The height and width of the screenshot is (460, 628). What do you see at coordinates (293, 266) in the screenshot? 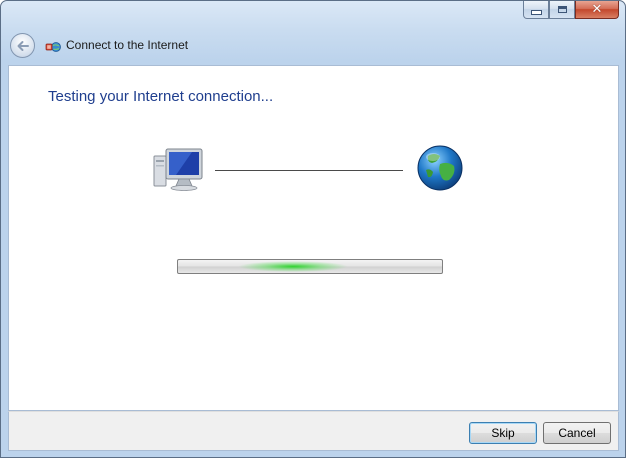
I see `progress-indicator` at bounding box center [293, 266].